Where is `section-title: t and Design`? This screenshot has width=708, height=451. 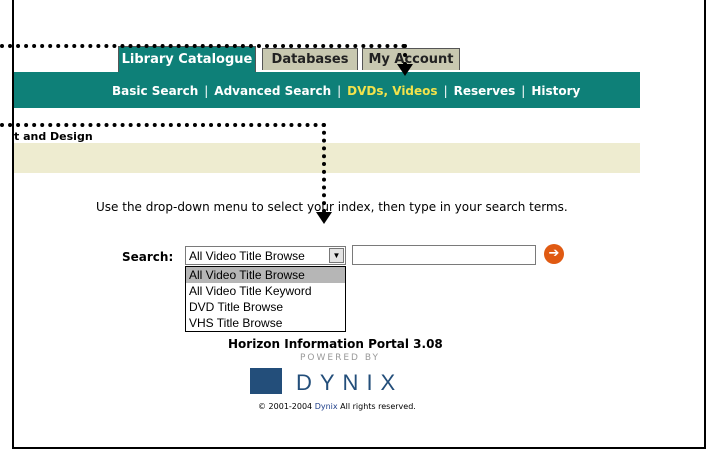
section-title: t and Design is located at coordinates (53, 136).